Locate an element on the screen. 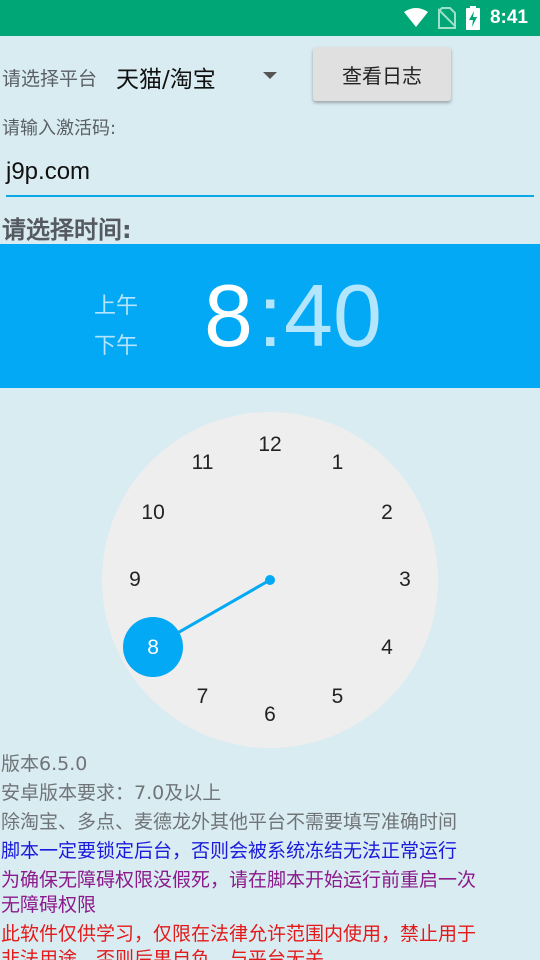  platform-label: 请选择平台 is located at coordinates (50, 79).